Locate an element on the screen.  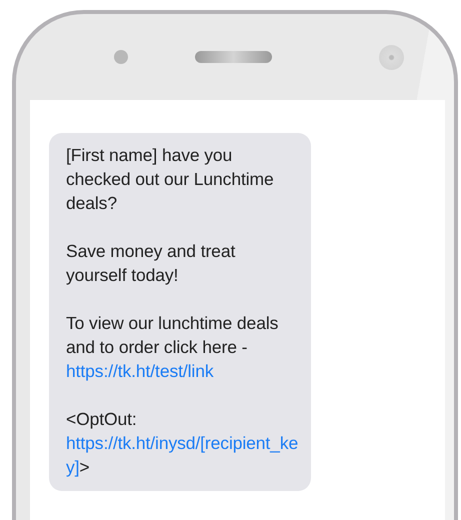
message-link: https://tk.ht/inysd/[recipient_key]> is located at coordinates (182, 455).